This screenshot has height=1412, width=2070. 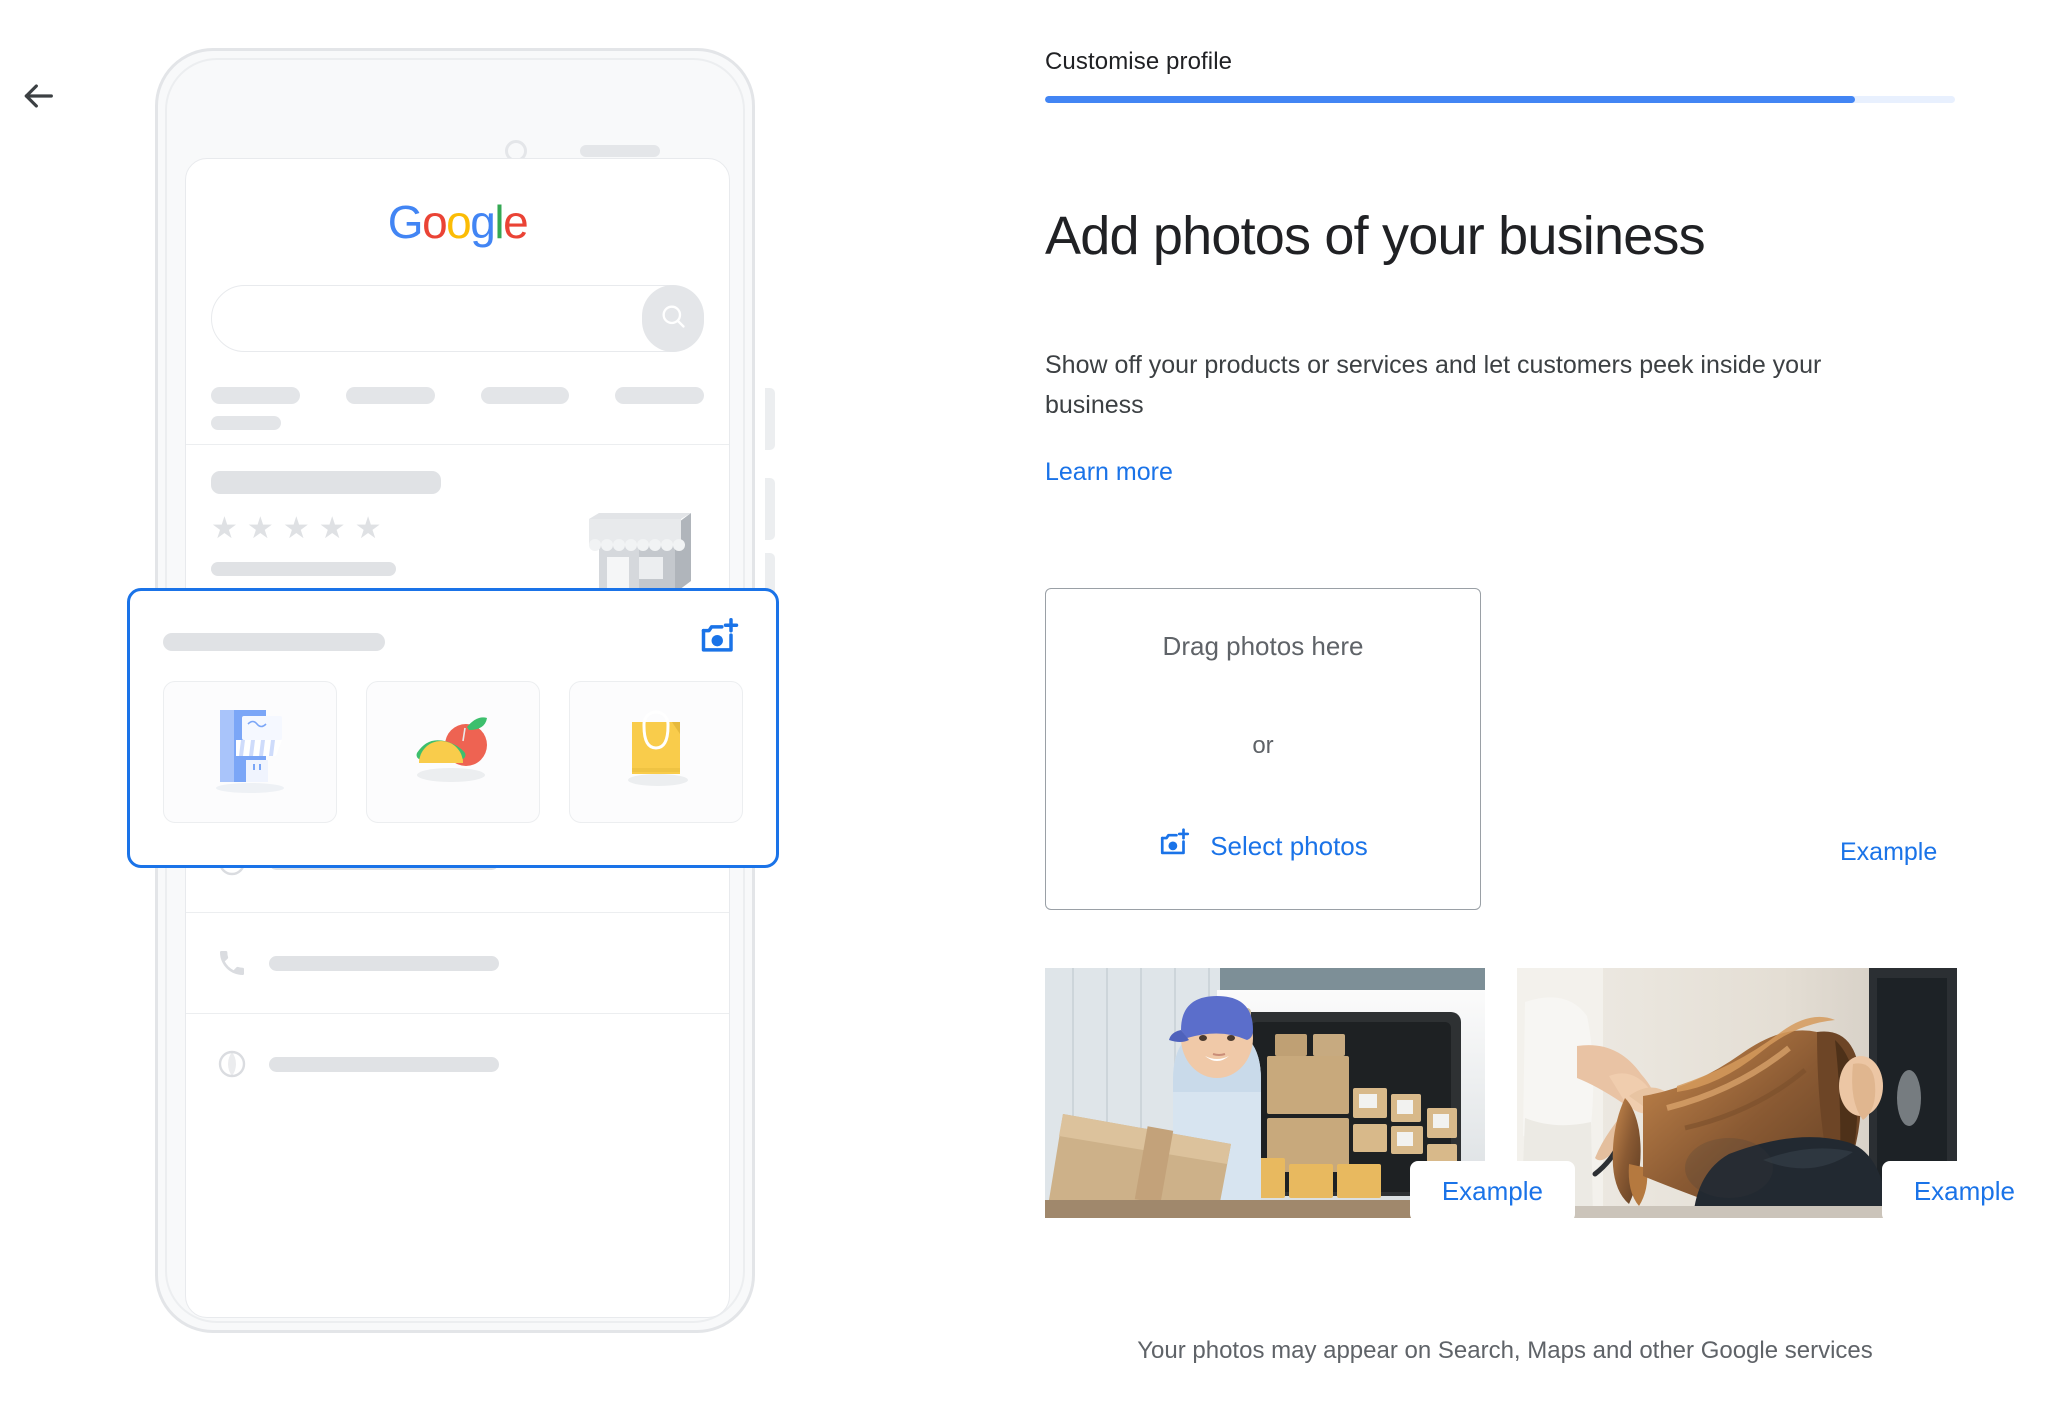 I want to click on phone-info-row-website, so click(x=457, y=1064).